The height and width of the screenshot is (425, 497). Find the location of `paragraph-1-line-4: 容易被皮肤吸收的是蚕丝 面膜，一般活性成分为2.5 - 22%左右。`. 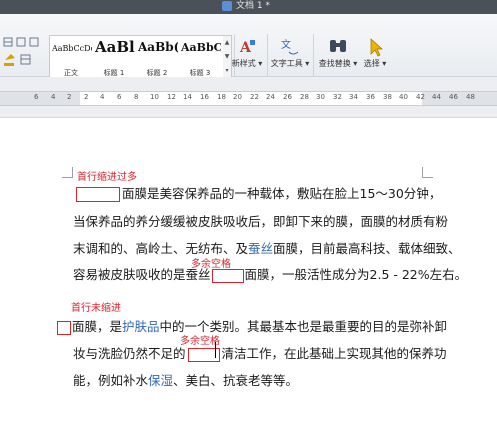

paragraph-1-line-4: 容易被皮肤吸收的是蚕丝 面膜，一般活性成分为2.5 - 22%左右。 is located at coordinates (270, 275).